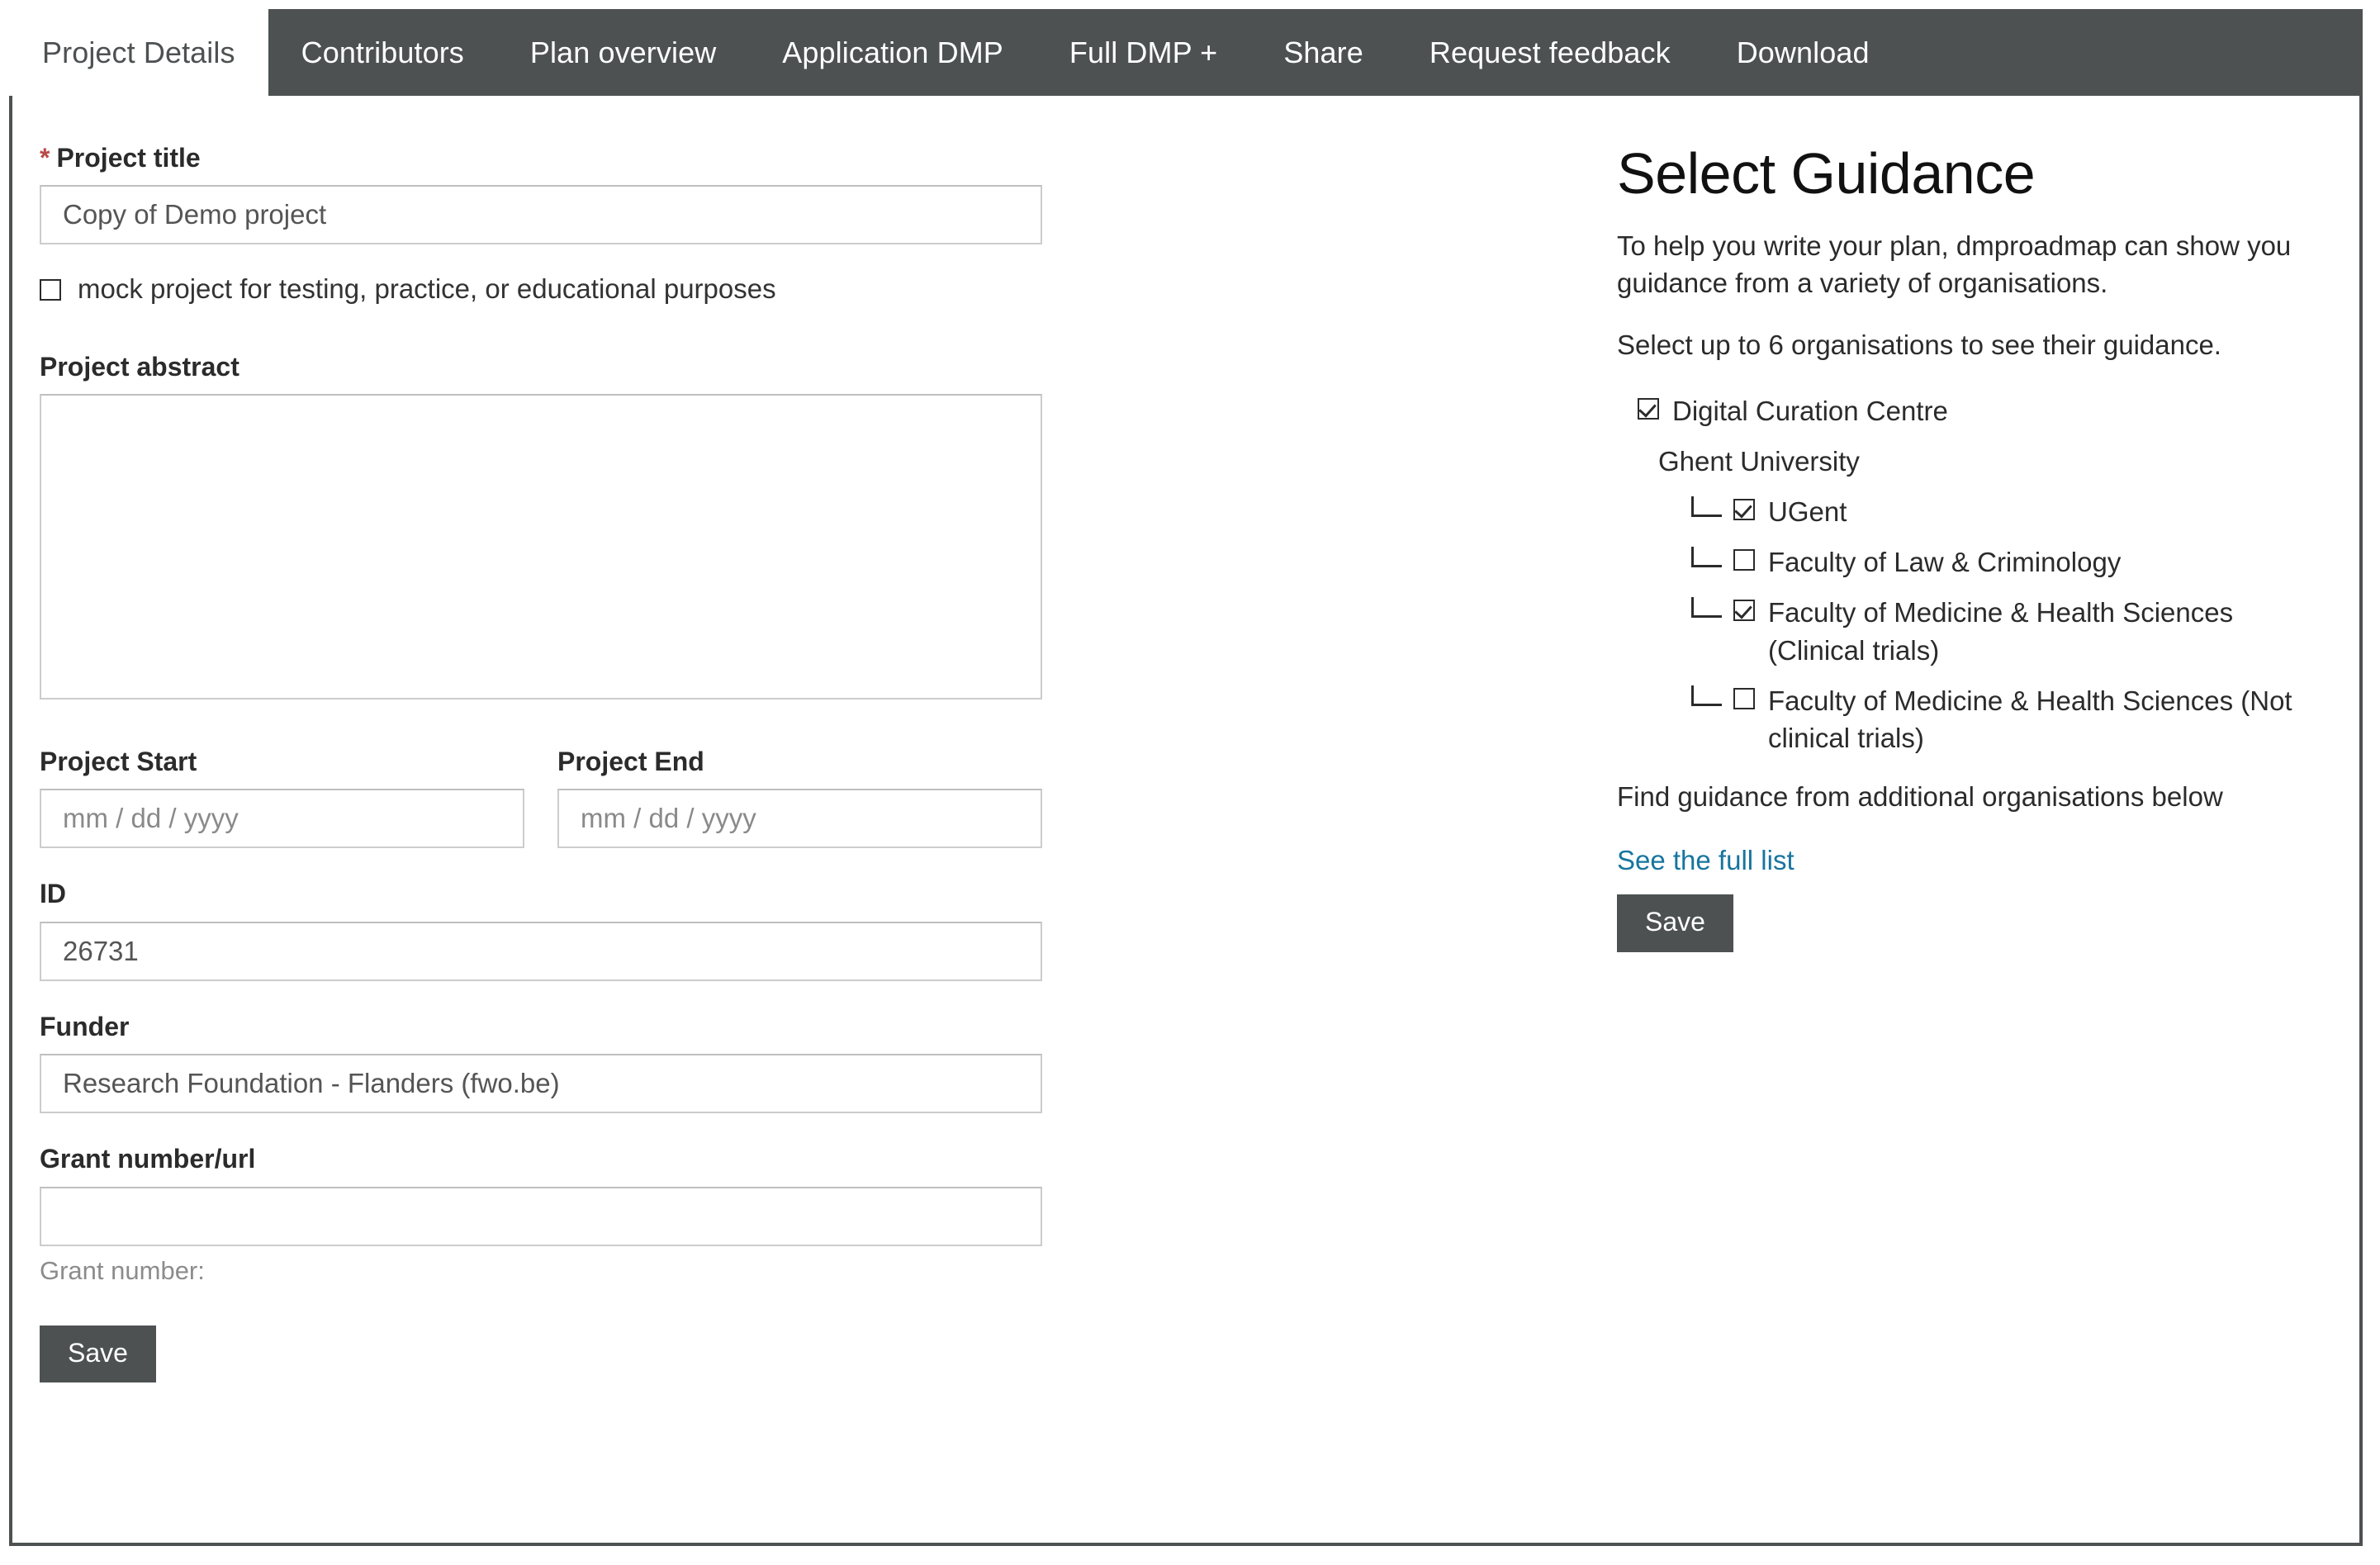  I want to click on tab-request-feedback: Request feedback, so click(1550, 52).